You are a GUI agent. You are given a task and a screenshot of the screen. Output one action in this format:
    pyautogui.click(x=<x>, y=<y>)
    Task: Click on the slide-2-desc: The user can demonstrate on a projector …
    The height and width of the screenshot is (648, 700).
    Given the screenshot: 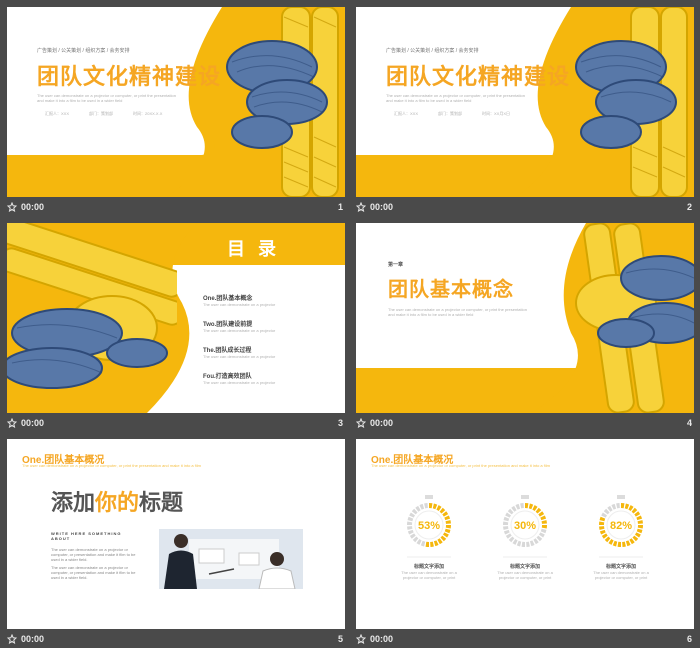 What is the action you would take?
    pyautogui.click(x=455, y=98)
    